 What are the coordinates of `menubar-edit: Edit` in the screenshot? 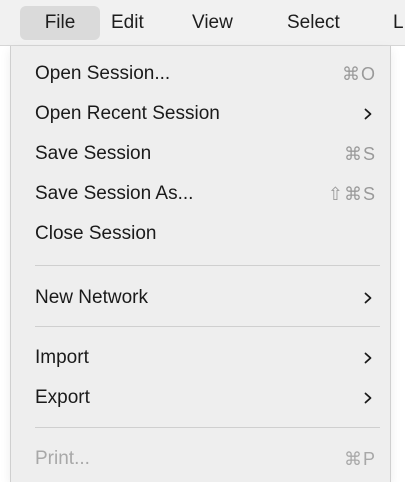 It's located at (127, 23).